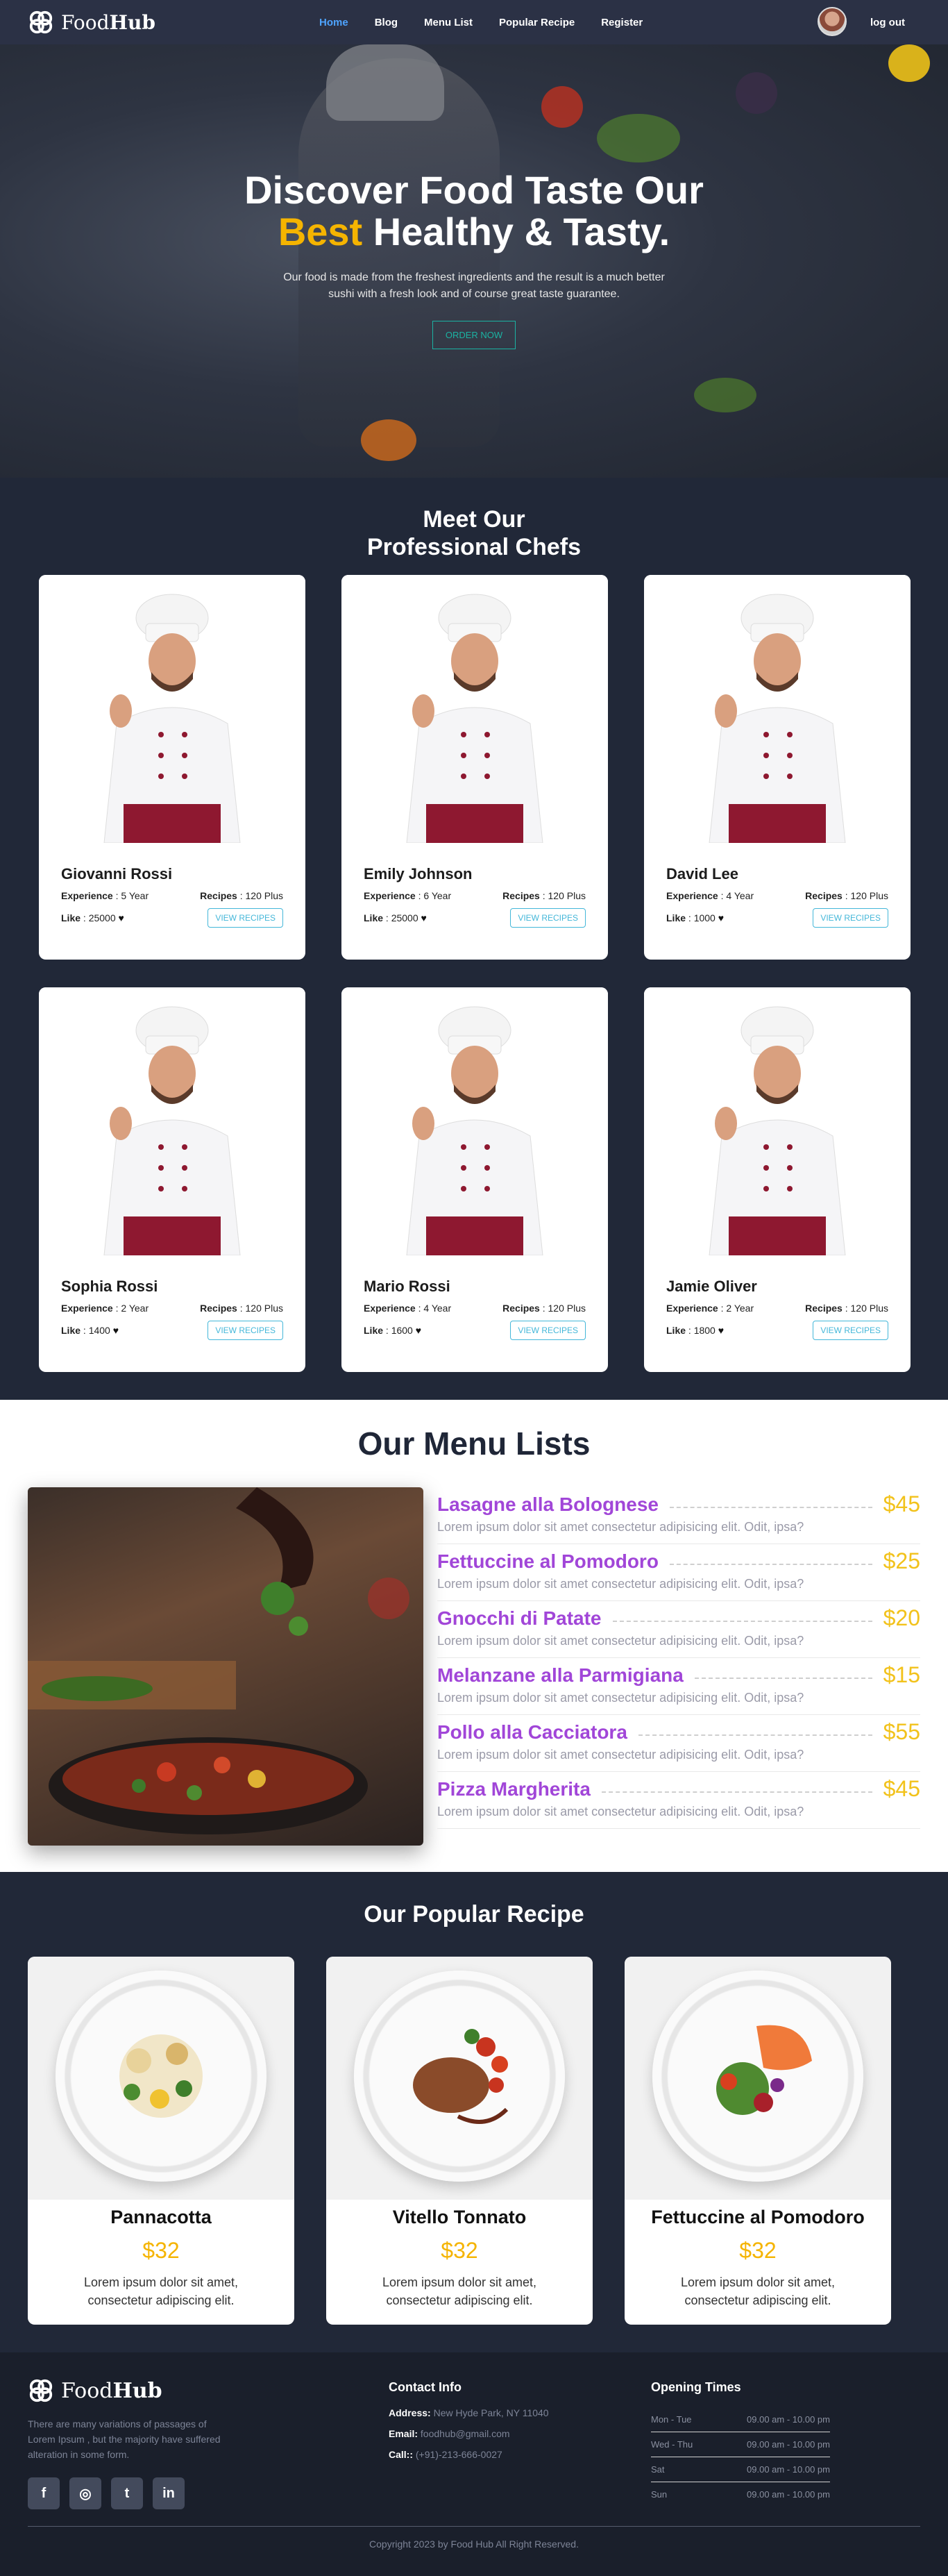 Image resolution: width=948 pixels, height=2576 pixels. What do you see at coordinates (740, 2419) in the screenshot?
I see `hours-row: Mon - Tue 09.00 am - 10.00 pm` at bounding box center [740, 2419].